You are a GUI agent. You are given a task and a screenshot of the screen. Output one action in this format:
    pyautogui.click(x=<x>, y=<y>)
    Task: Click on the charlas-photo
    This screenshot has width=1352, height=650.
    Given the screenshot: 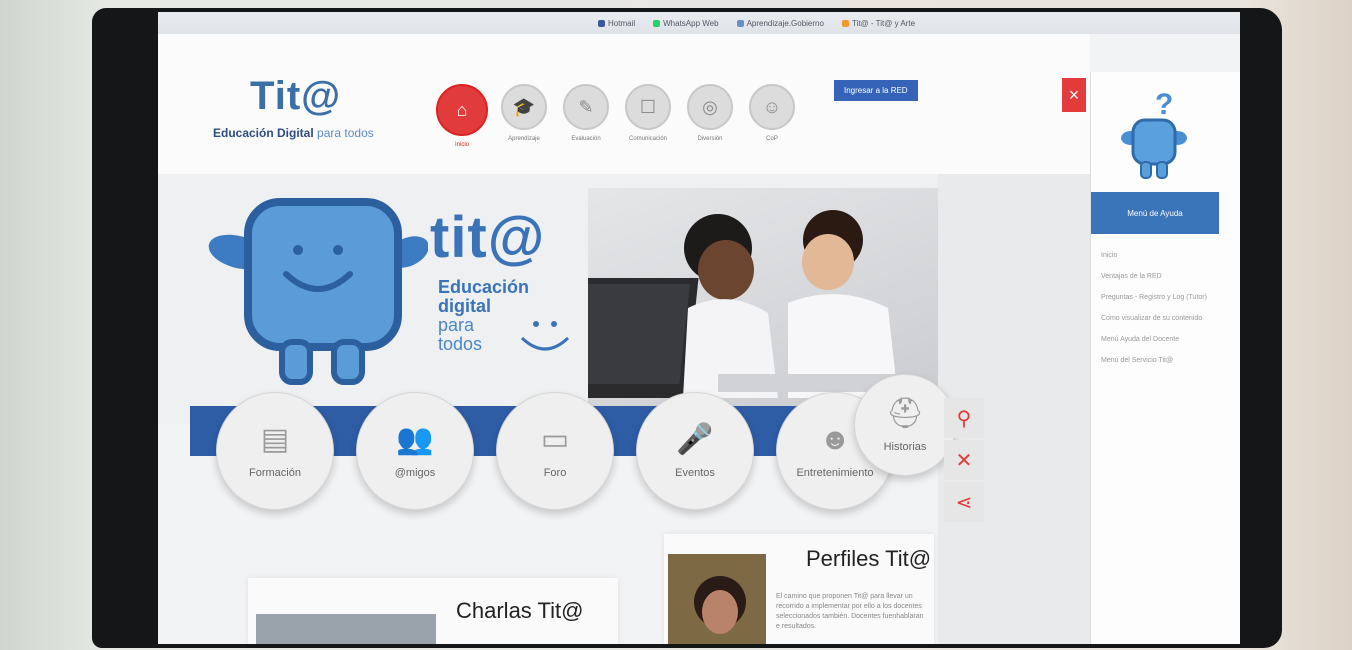 What is the action you would take?
    pyautogui.click(x=346, y=629)
    